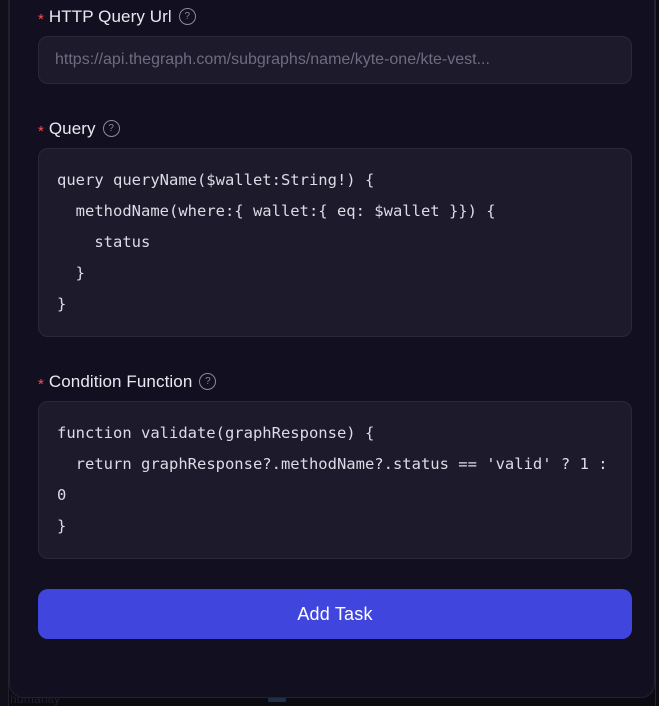  What do you see at coordinates (4, 353) in the screenshot?
I see `backdrop-left-strip` at bounding box center [4, 353].